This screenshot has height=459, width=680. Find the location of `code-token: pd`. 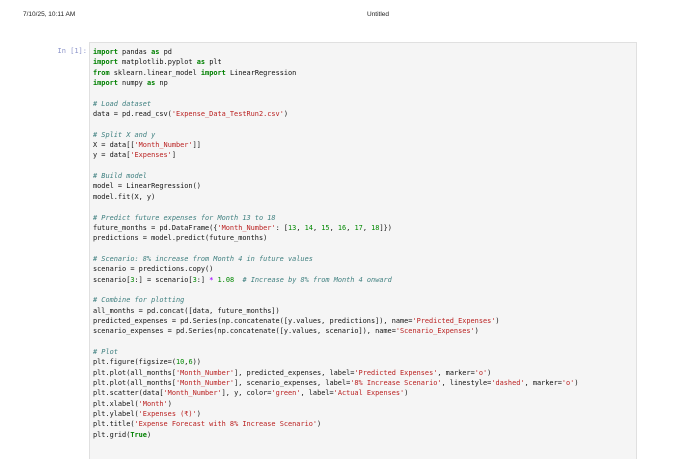

code-token: pd is located at coordinates (165, 52).